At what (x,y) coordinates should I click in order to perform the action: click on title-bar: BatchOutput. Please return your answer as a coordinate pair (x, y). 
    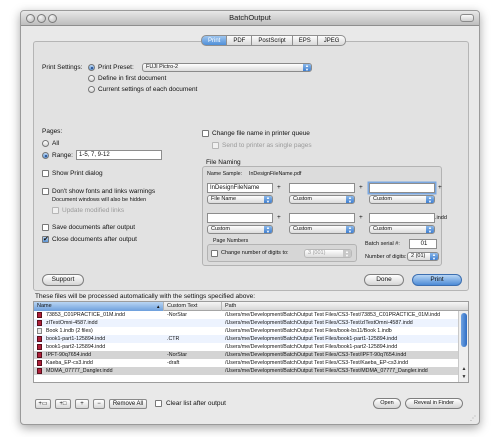
    Looking at the image, I should click on (250, 18).